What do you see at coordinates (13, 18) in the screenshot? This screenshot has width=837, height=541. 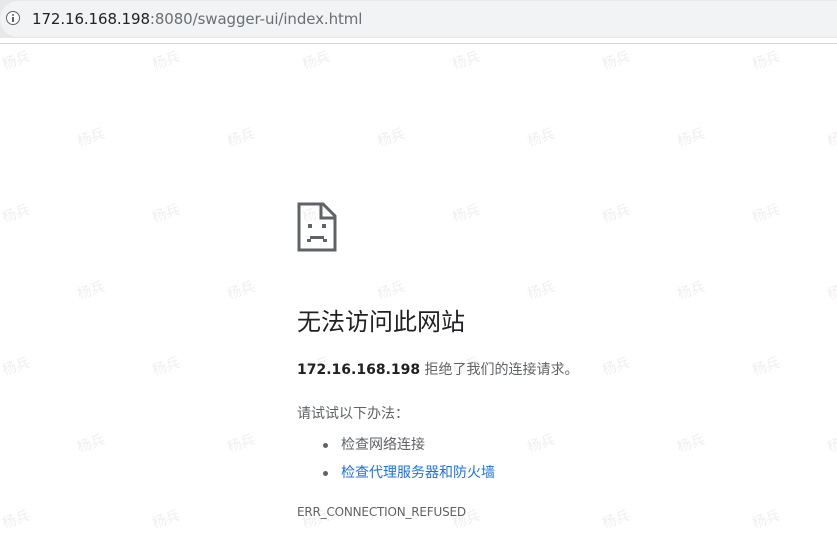 I see `info-icon` at bounding box center [13, 18].